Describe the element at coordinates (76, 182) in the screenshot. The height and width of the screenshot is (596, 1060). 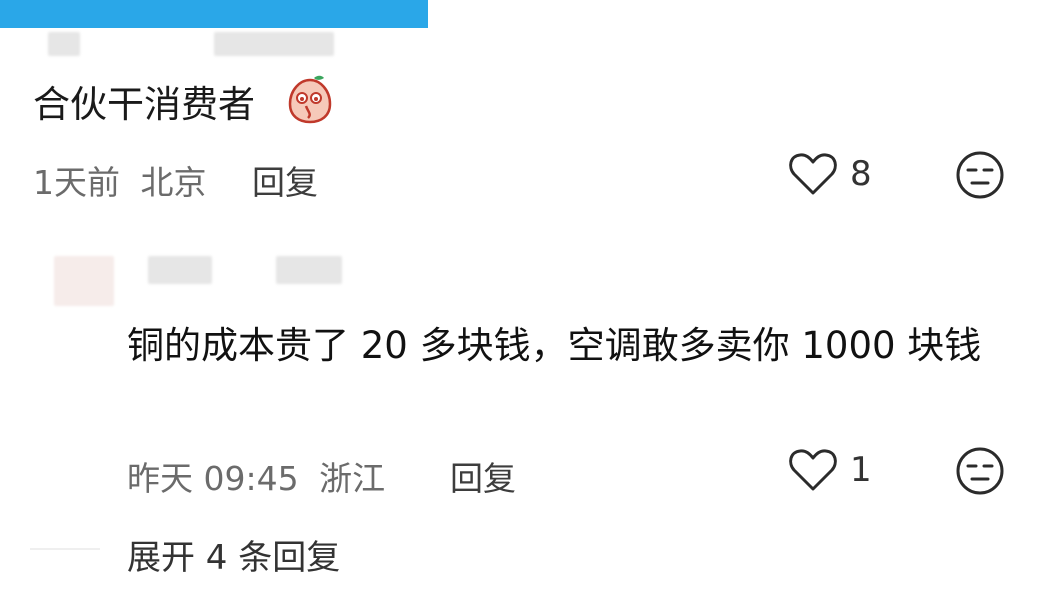
I see `comment-time: 1天前` at that location.